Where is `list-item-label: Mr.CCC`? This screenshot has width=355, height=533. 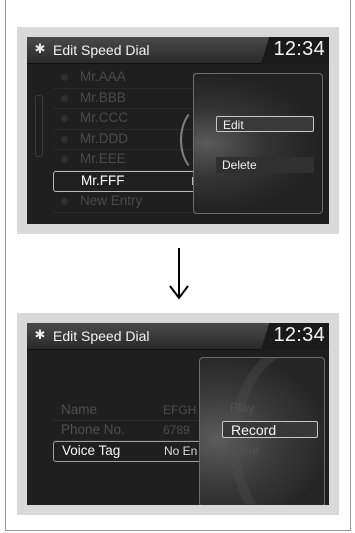 list-item-label: Mr.CCC is located at coordinates (104, 117).